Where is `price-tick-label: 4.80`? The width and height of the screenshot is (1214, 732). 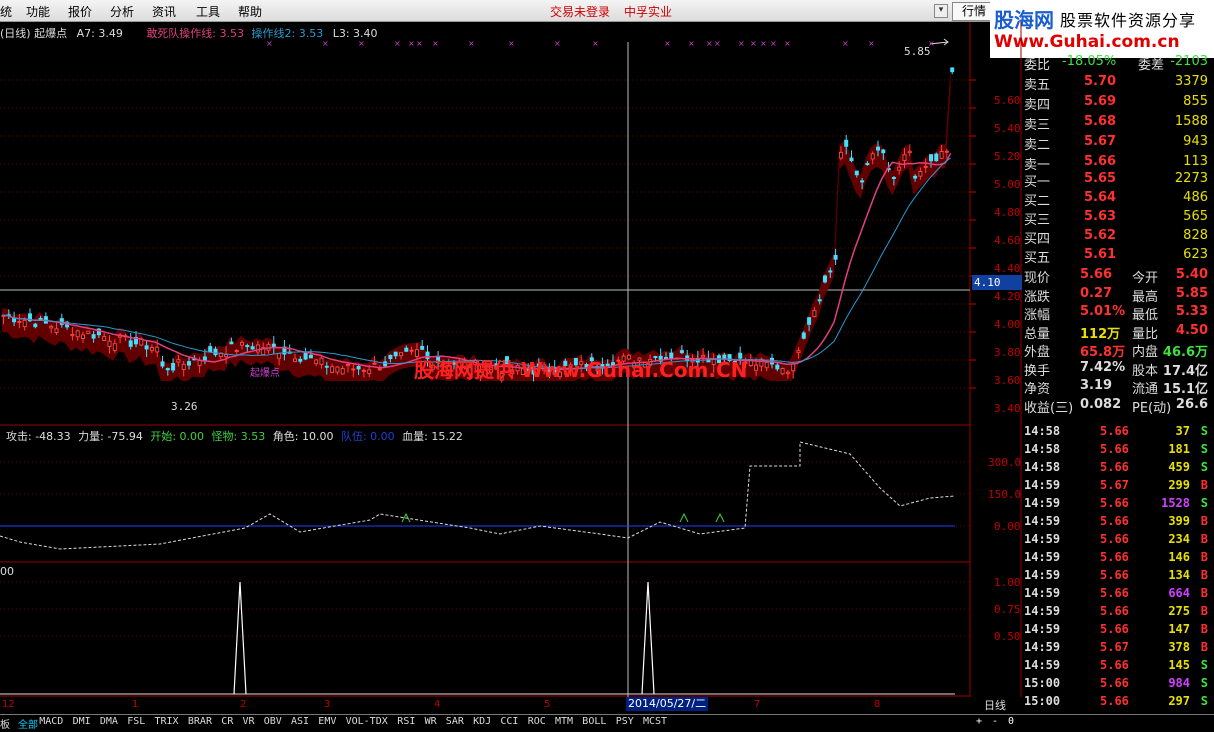 price-tick-label: 4.80 is located at coordinates (1007, 212).